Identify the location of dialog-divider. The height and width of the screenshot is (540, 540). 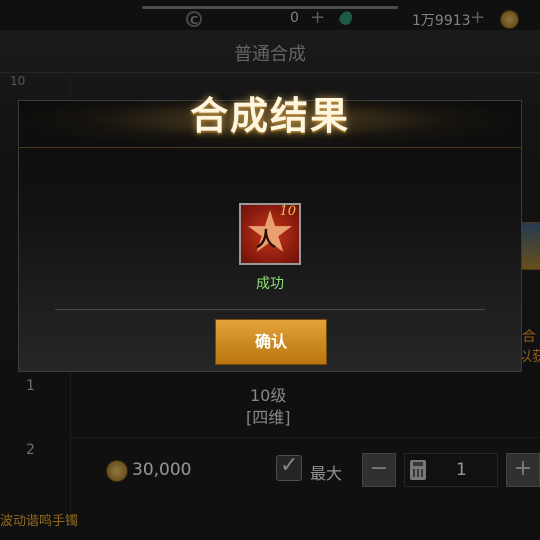
(270, 309).